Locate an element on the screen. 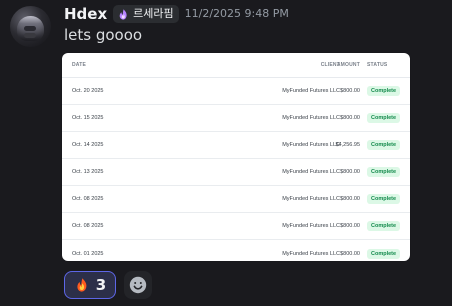 The width and height of the screenshot is (452, 306). role-tag-label: 르세라핌 is located at coordinates (153, 13).